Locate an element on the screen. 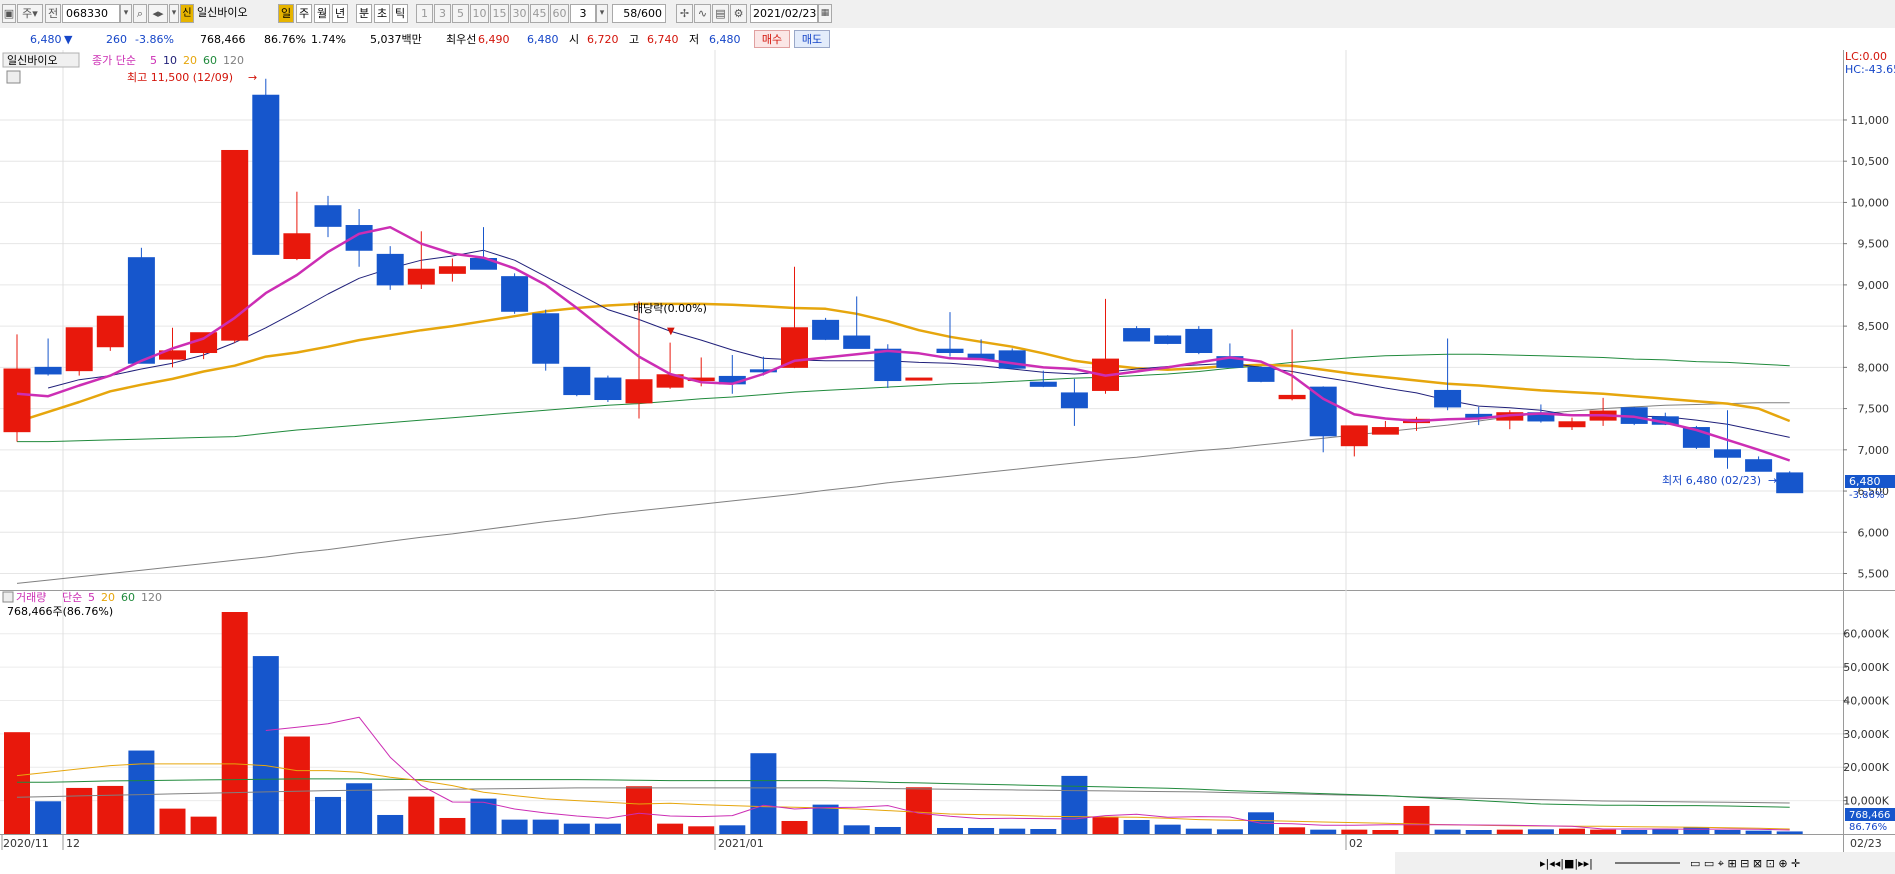  low-label: 저 is located at coordinates (694, 39).